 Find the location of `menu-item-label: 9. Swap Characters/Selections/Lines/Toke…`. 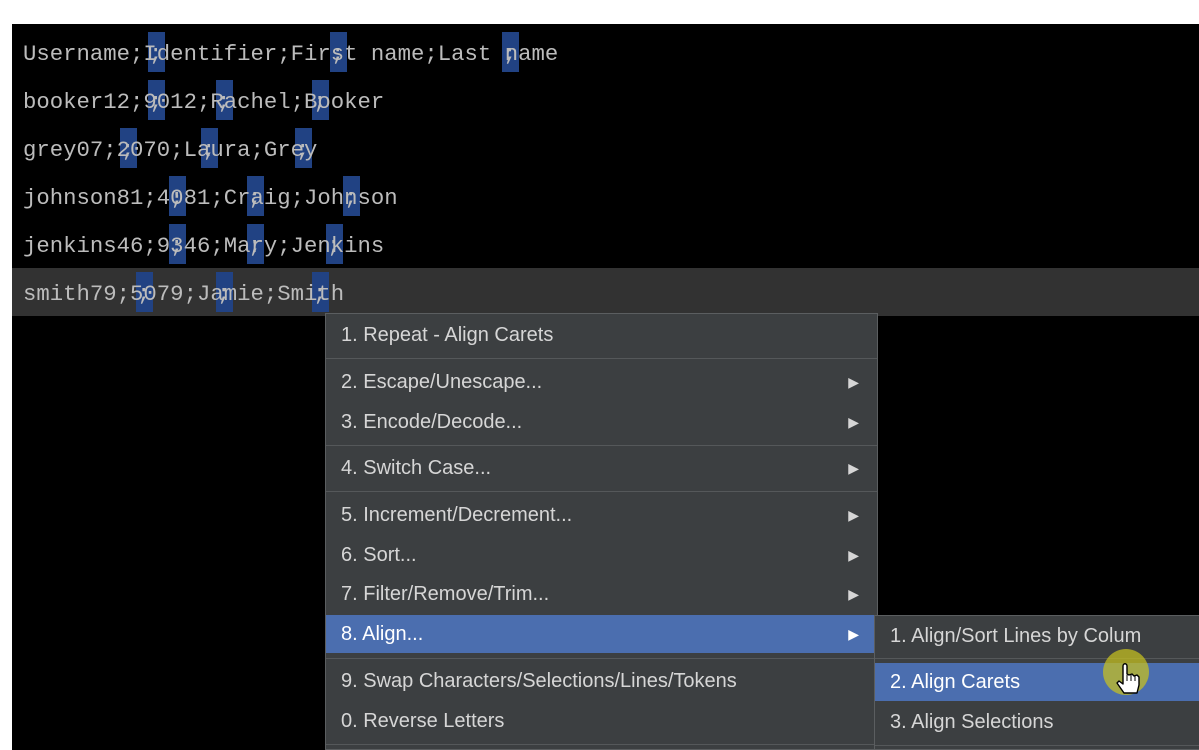

menu-item-label: 9. Swap Characters/Selections/Lines/Toke… is located at coordinates (539, 681).